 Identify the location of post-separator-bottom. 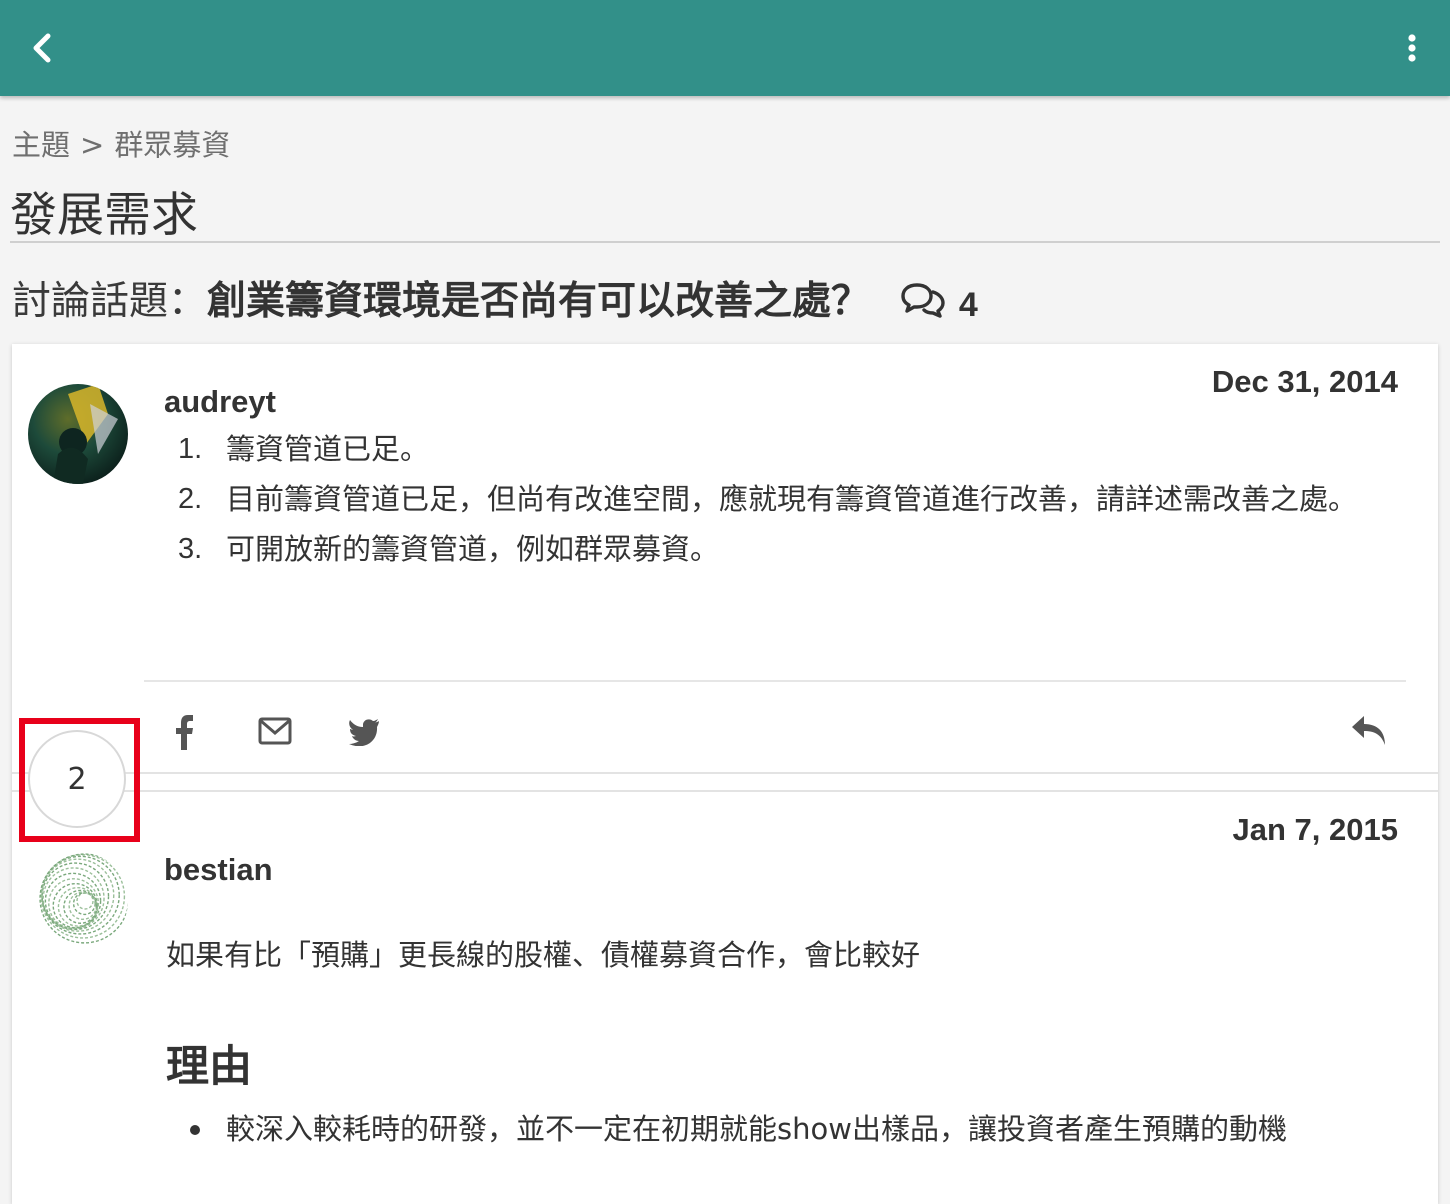
(725, 791).